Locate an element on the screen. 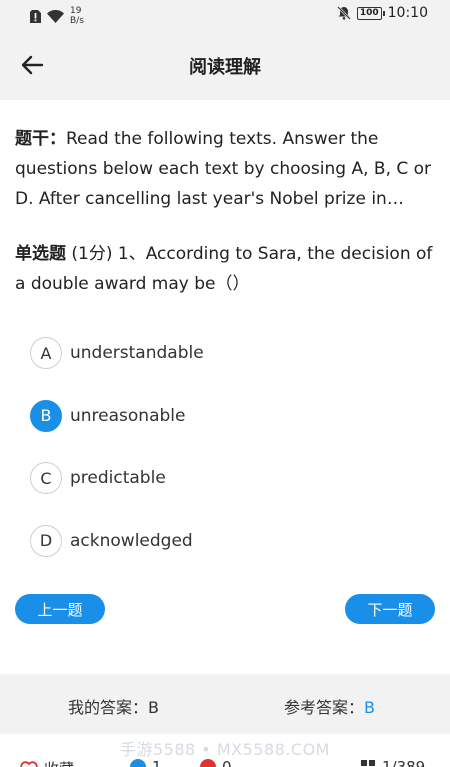  status-left: 19 B/s is located at coordinates (57, 16).